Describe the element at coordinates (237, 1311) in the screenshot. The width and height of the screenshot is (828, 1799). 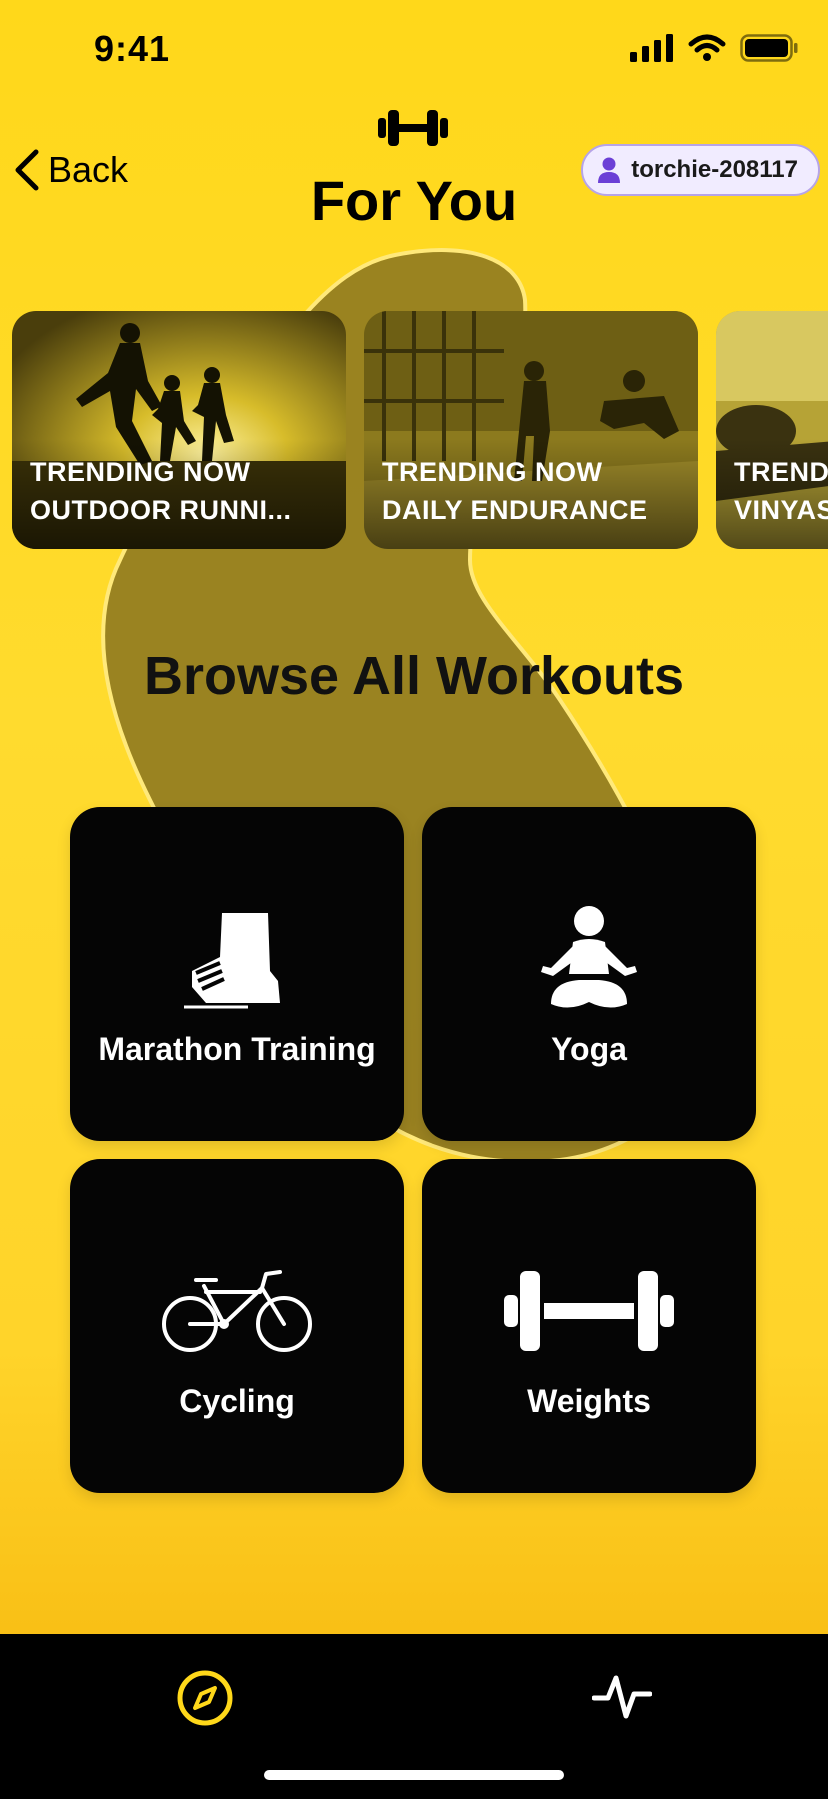
I see `bicycle-icon` at that location.